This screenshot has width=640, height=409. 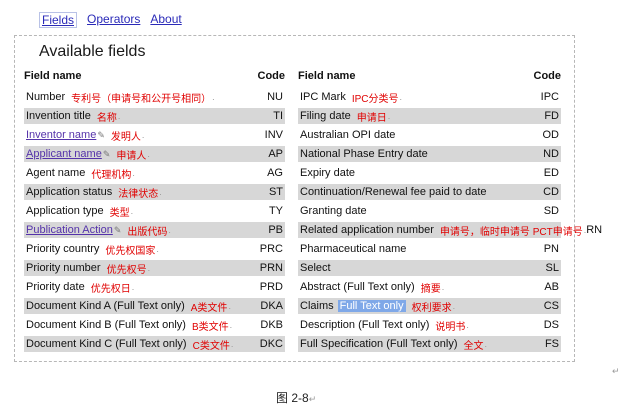 What do you see at coordinates (147, 232) in the screenshot?
I see `chinese-annotation: 出版代码` at bounding box center [147, 232].